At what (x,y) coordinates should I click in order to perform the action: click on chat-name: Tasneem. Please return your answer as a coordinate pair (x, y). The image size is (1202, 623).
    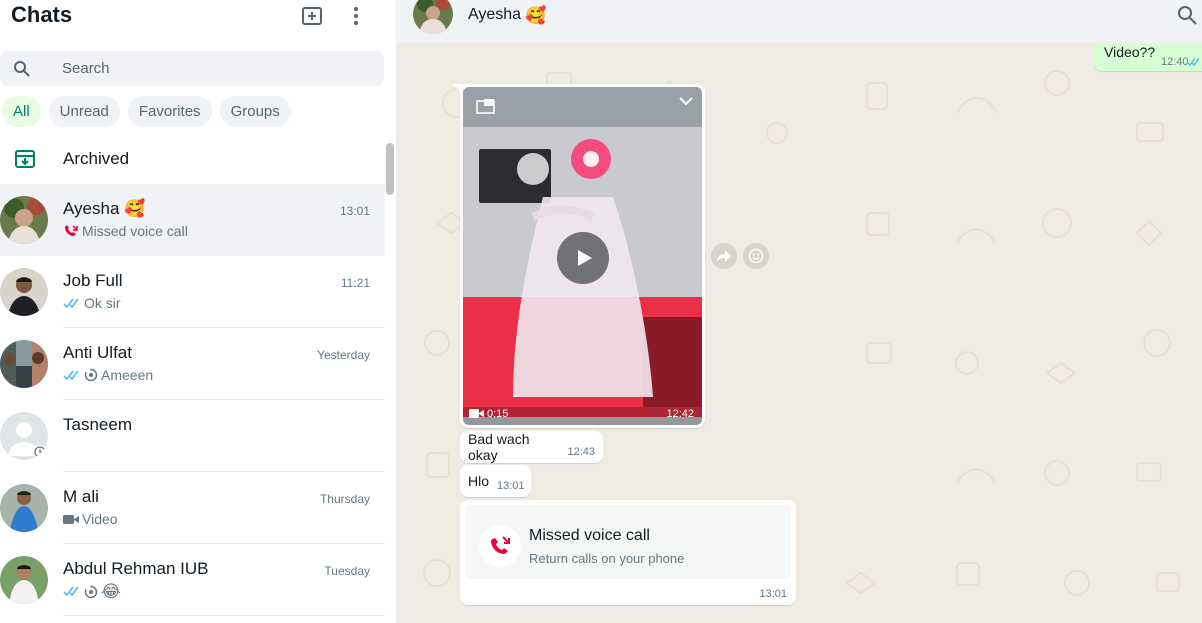
    Looking at the image, I should click on (97, 424).